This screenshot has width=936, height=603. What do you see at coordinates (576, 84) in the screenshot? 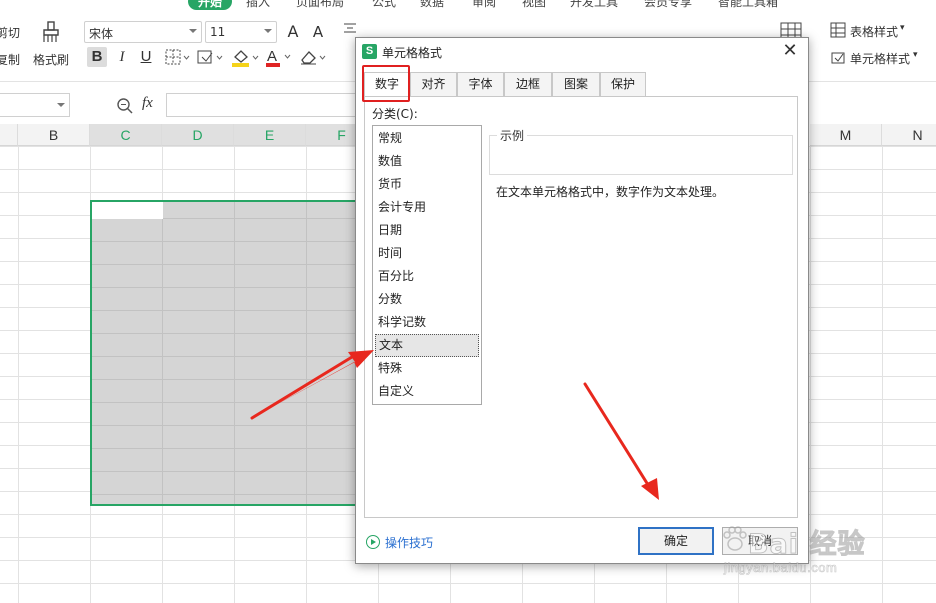
I see `tab-pattern: 图案` at bounding box center [576, 84].